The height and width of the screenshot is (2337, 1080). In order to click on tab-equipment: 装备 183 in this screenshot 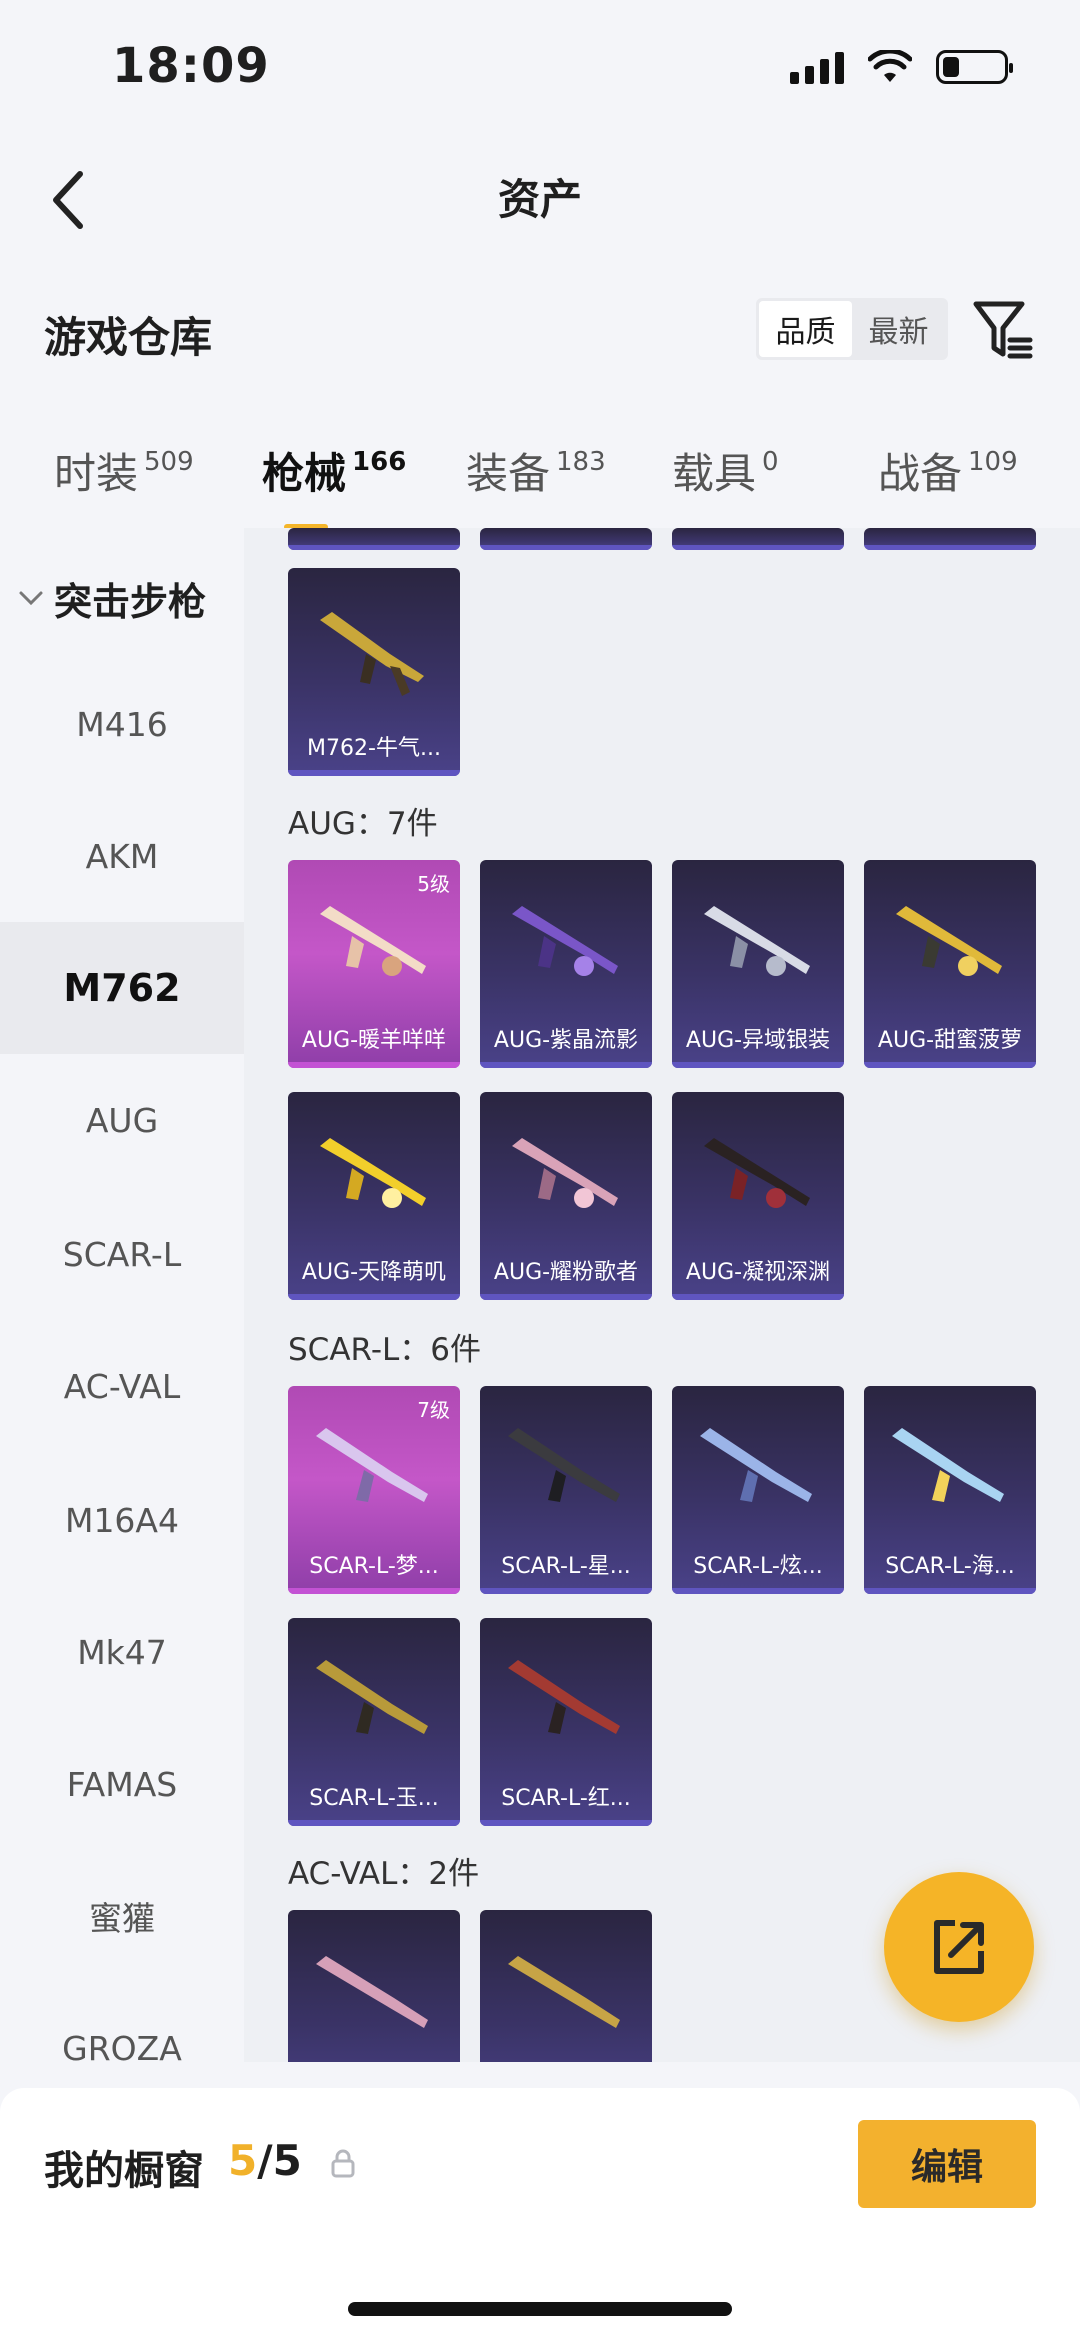, I will do `click(536, 470)`.